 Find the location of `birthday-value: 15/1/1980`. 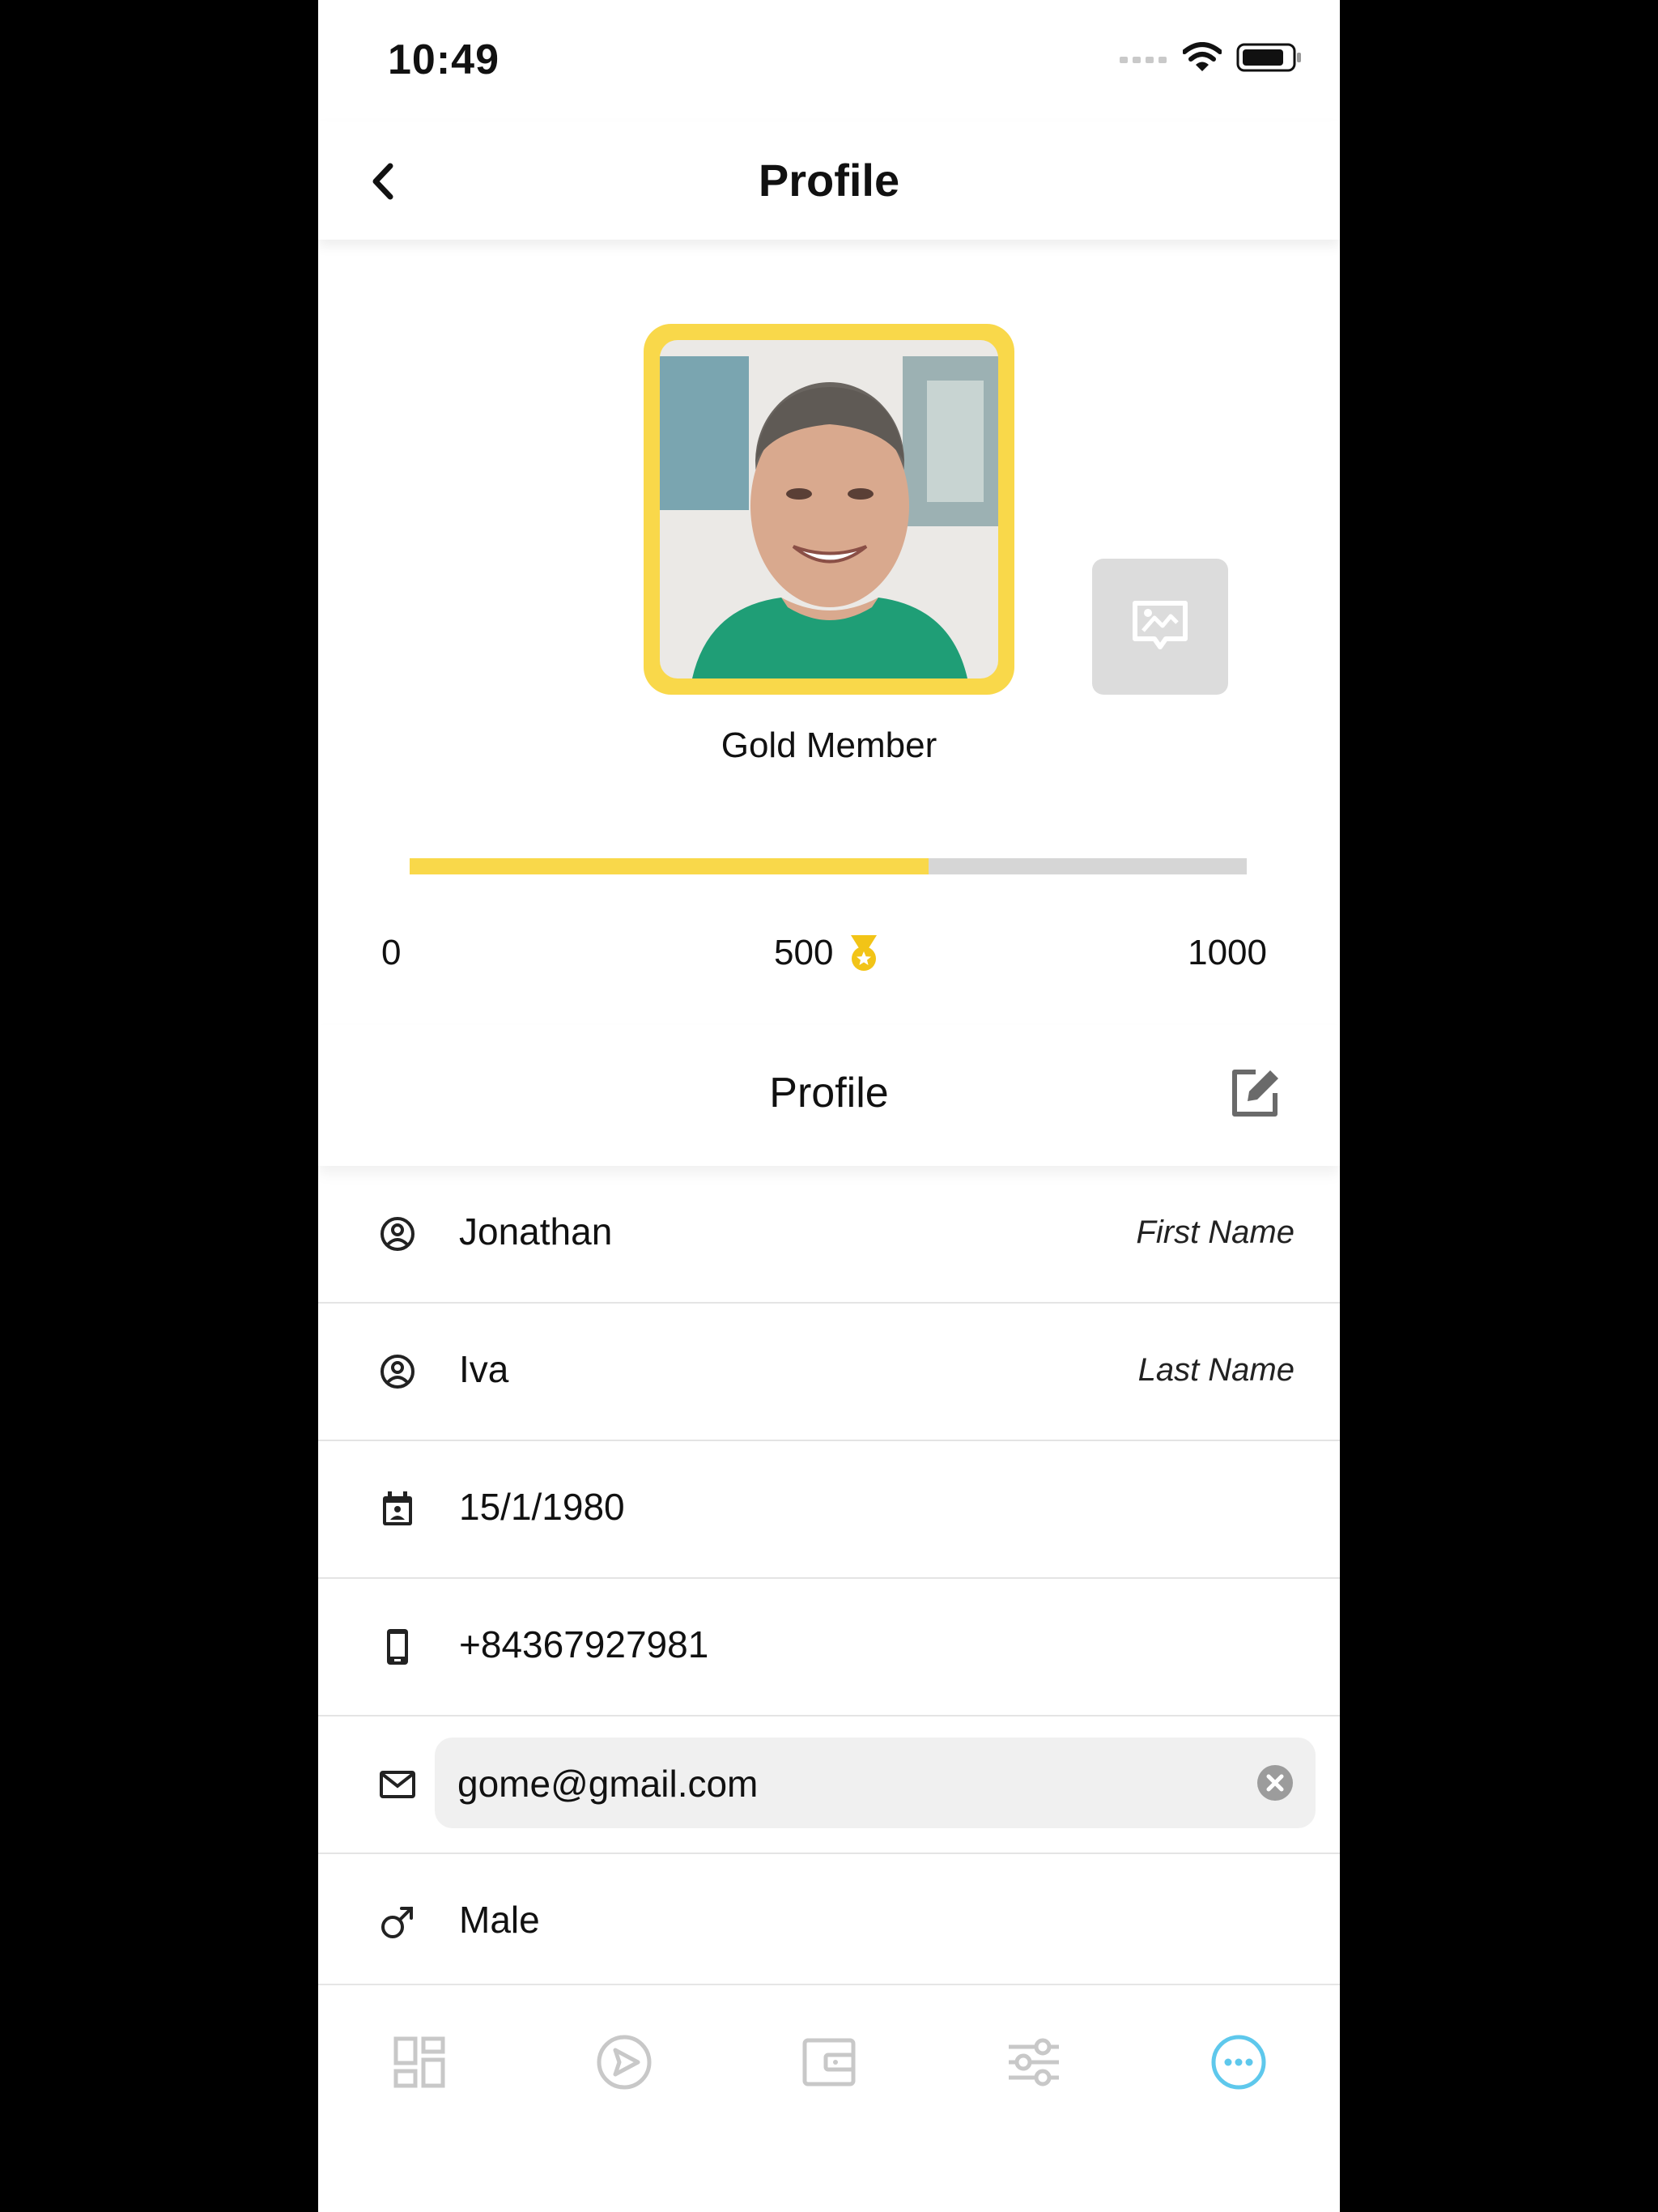

birthday-value: 15/1/1980 is located at coordinates (542, 1507).